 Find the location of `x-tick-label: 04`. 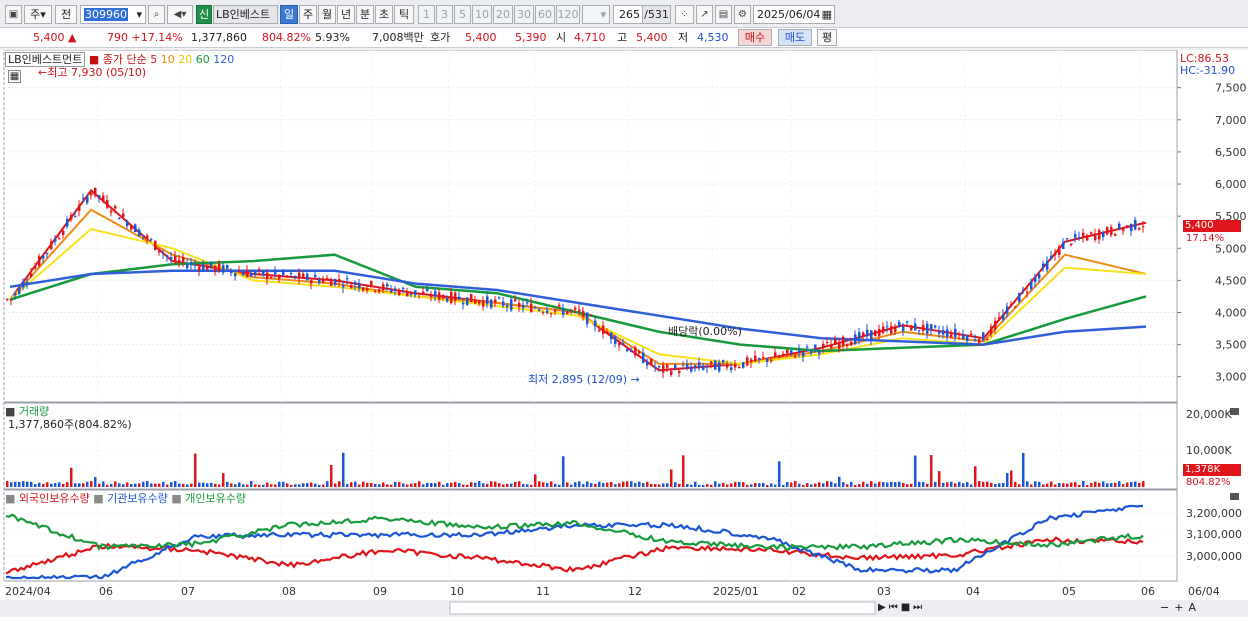

x-tick-label: 04 is located at coordinates (973, 591).